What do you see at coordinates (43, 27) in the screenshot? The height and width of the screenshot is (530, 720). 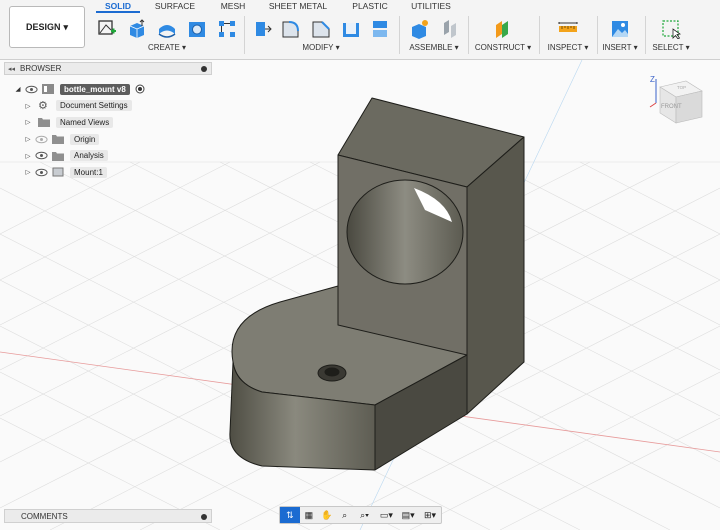 I see `workspace-label: DESIGN` at bounding box center [43, 27].